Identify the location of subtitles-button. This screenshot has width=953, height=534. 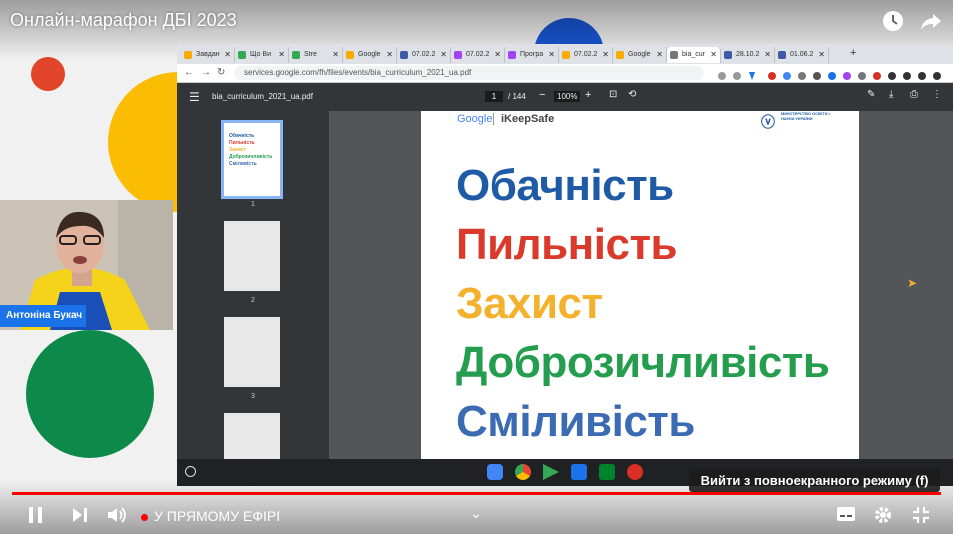
(846, 516).